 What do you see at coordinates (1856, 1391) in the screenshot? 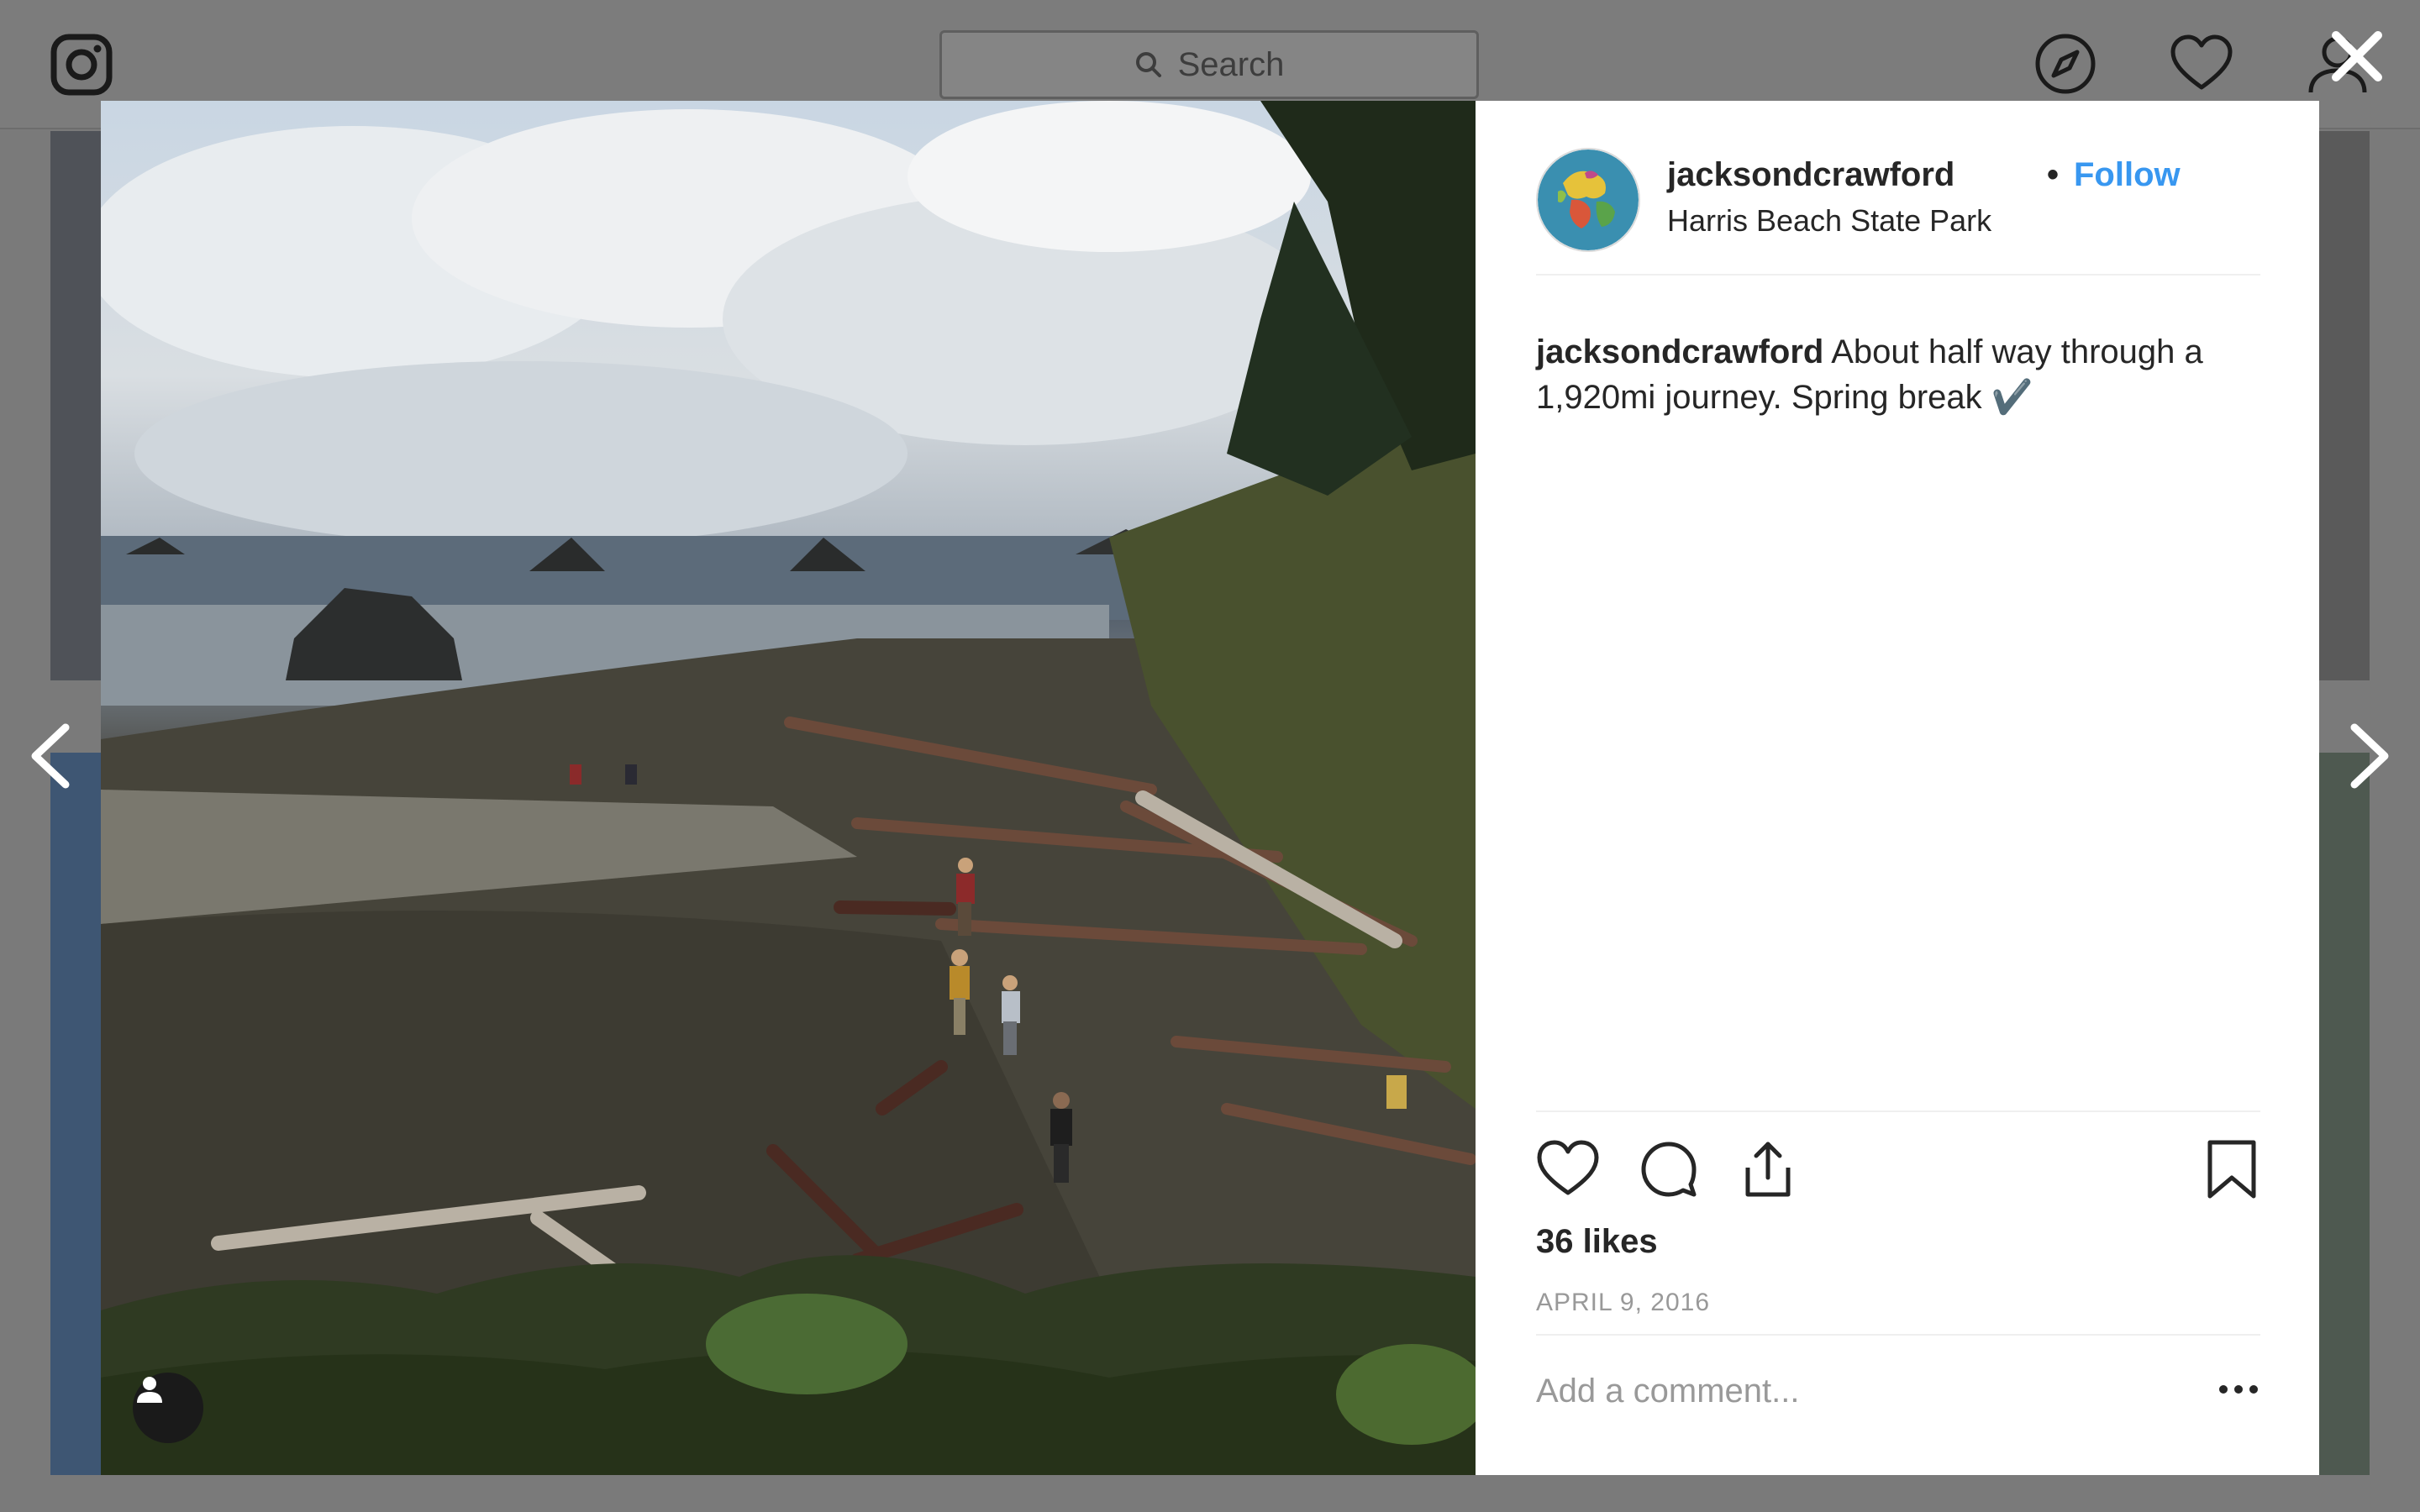
I see `comment-input` at bounding box center [1856, 1391].